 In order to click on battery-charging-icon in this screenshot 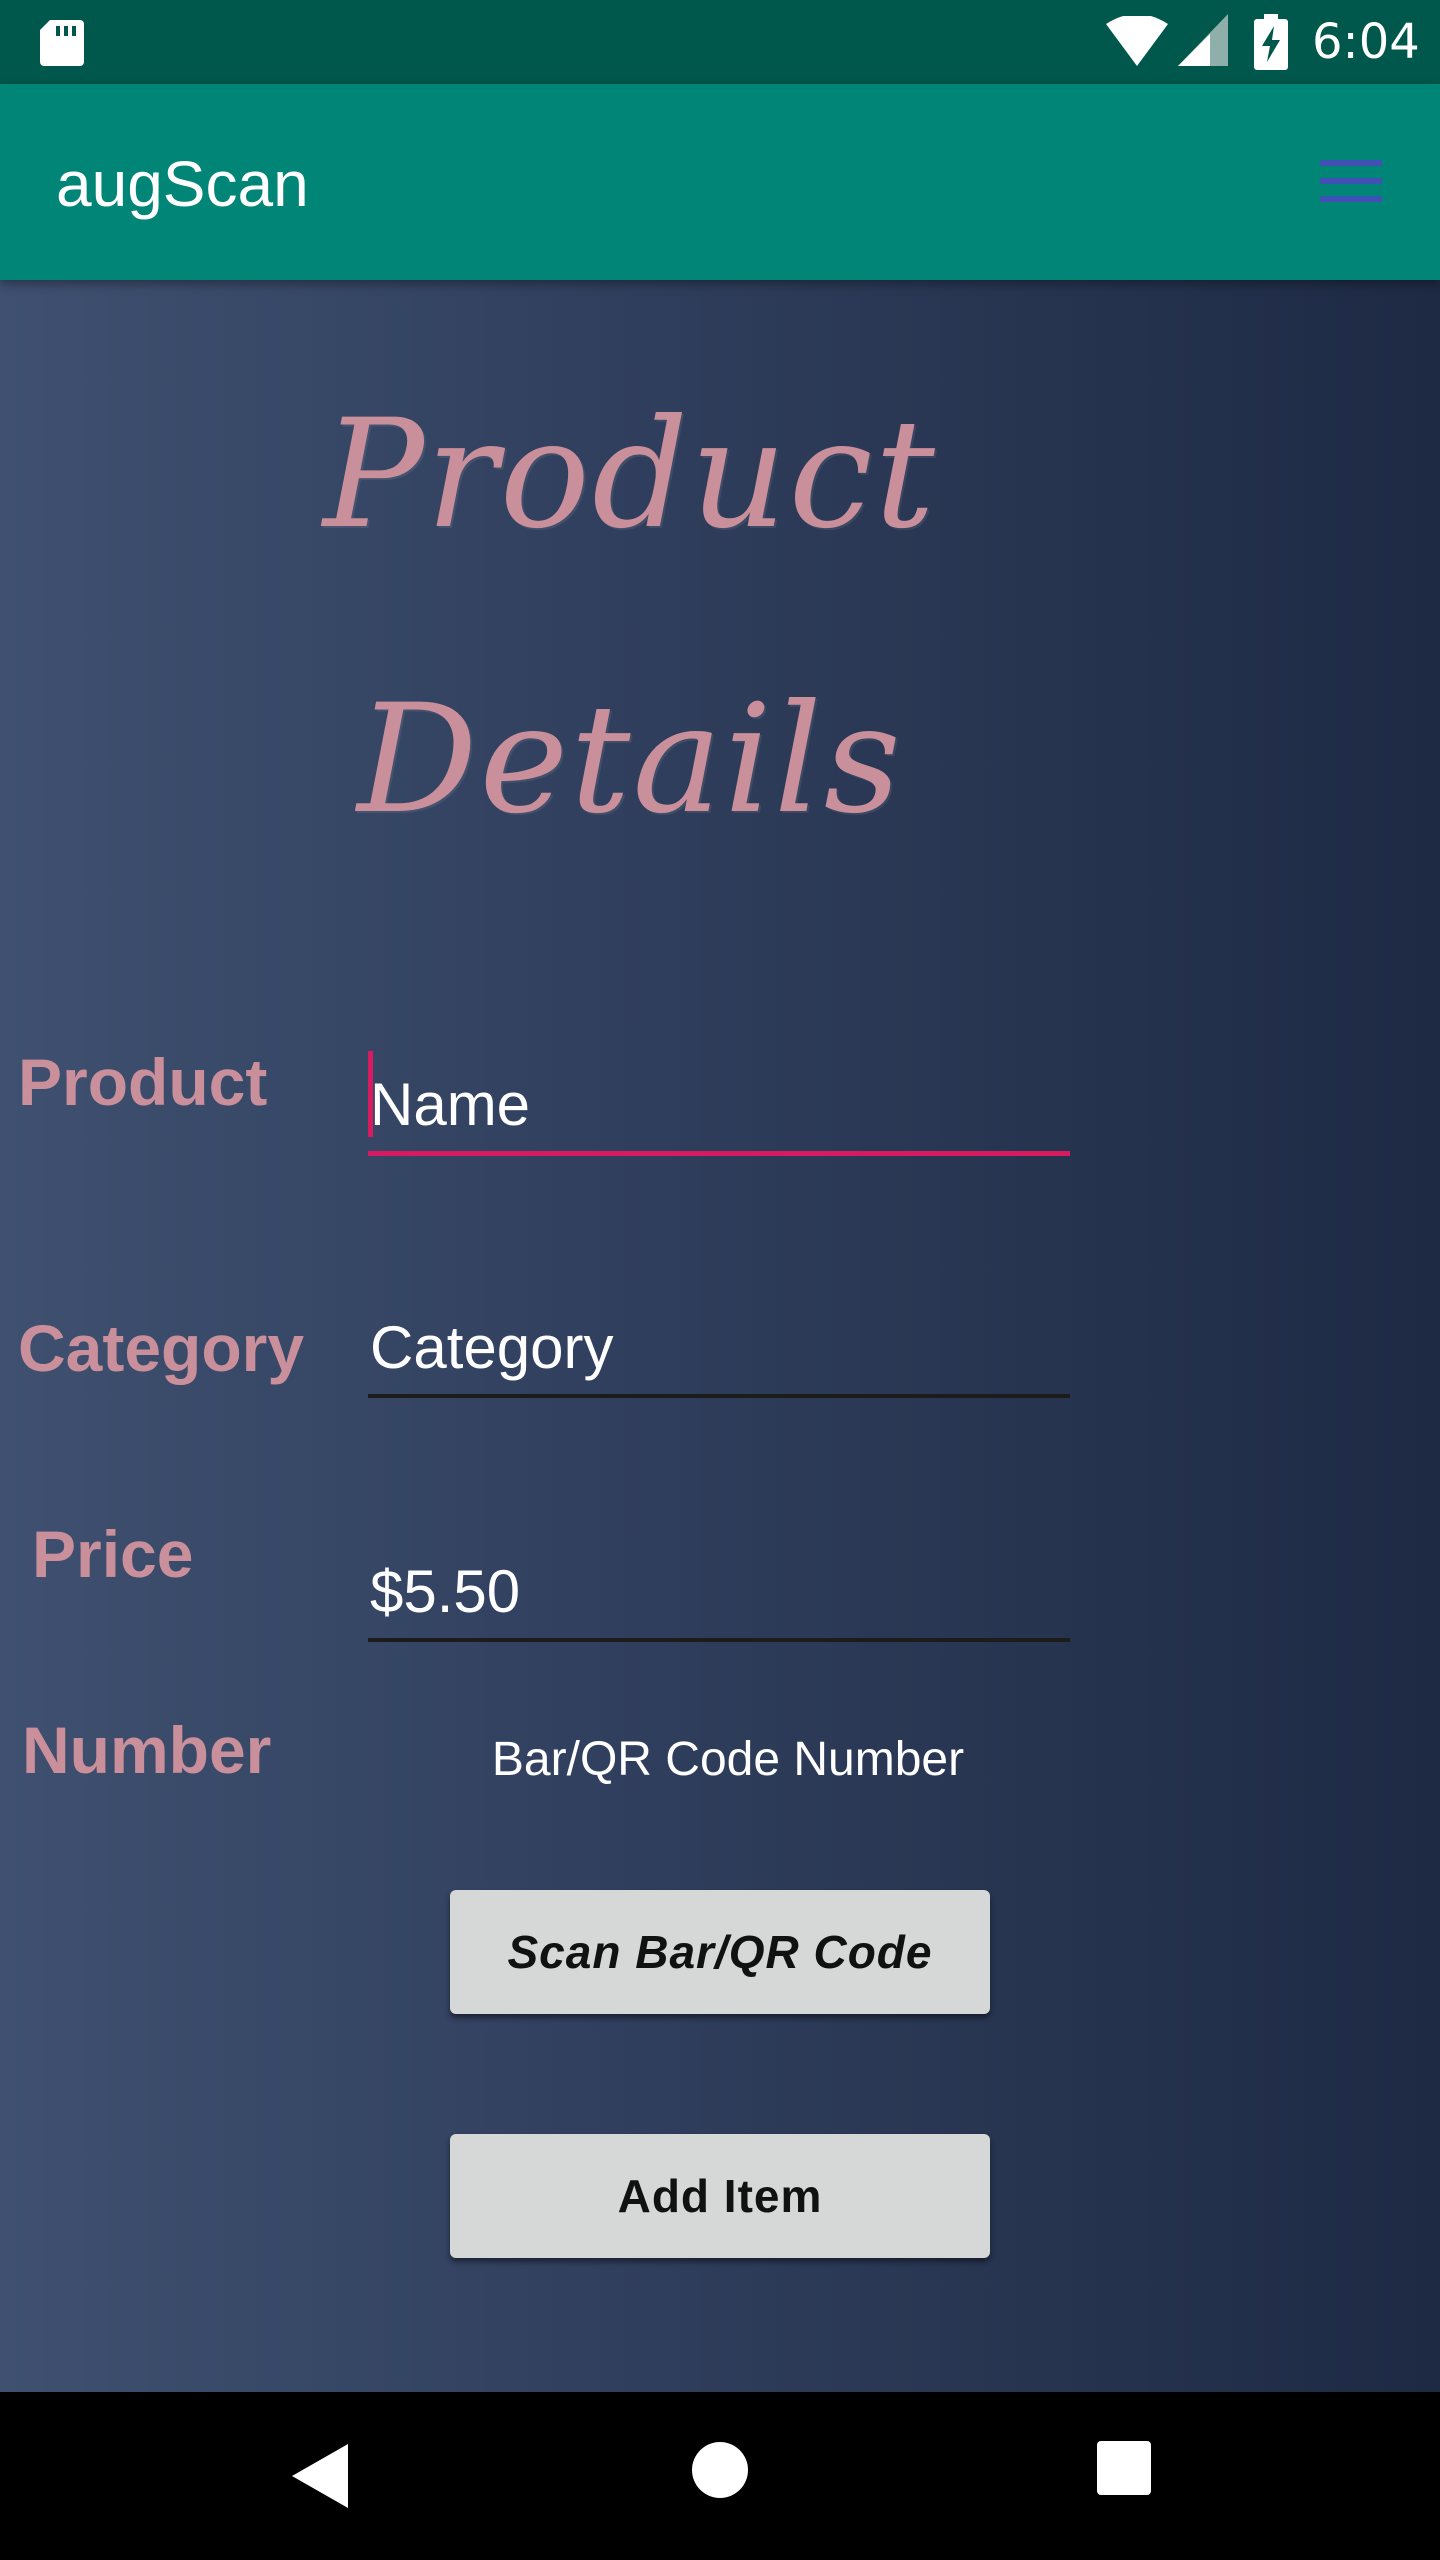, I will do `click(1271, 42)`.